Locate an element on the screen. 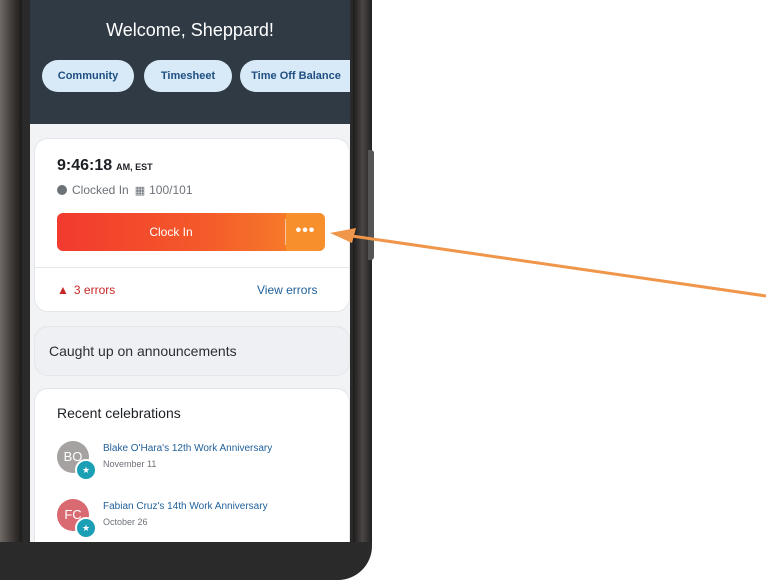 This screenshot has height=580, width=766. annotation-arrow-line is located at coordinates (558, 266).